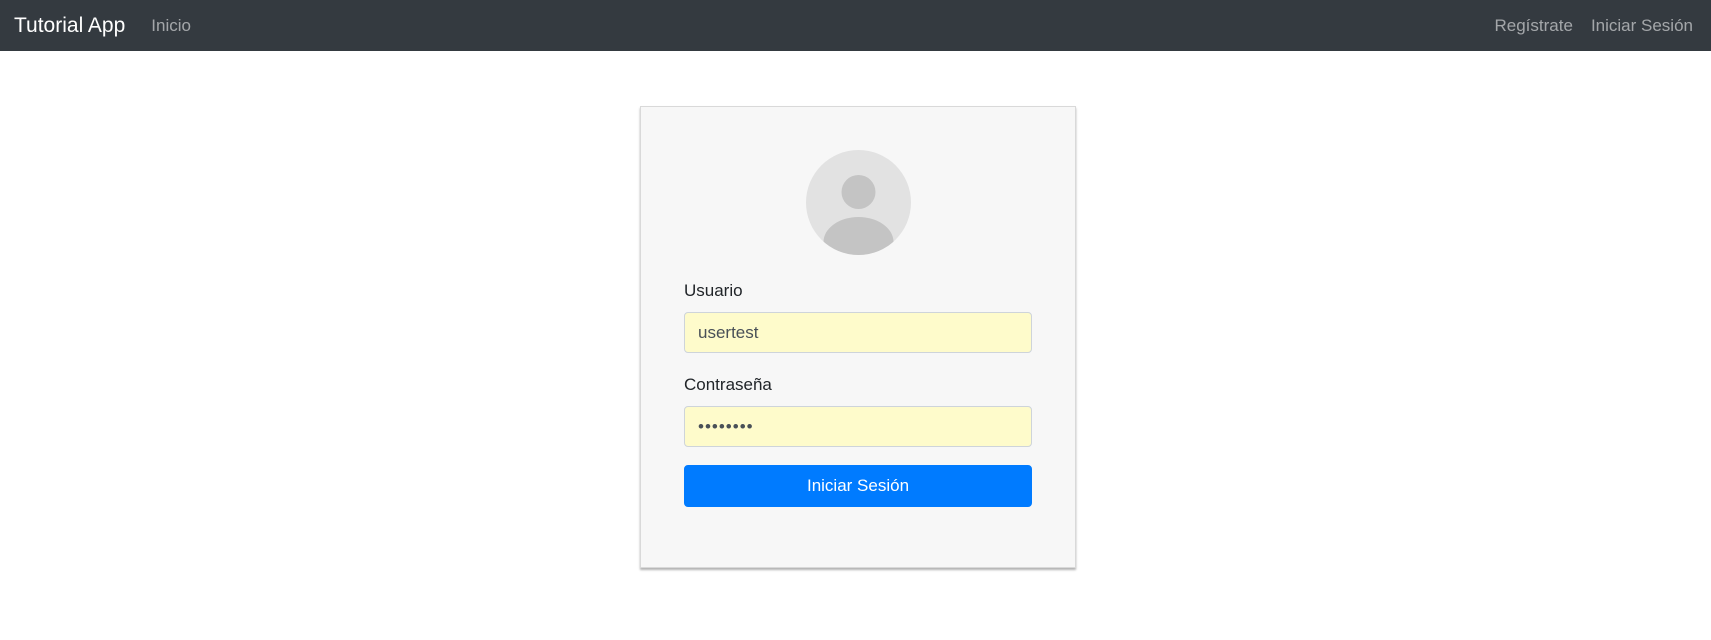 The image size is (1711, 640). I want to click on brand-link: Tutorial App, so click(69, 25).